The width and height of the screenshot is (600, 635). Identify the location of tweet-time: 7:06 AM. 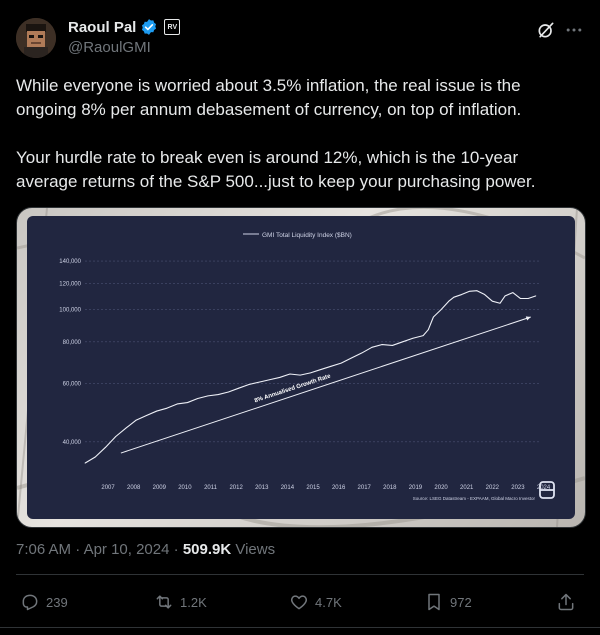
(43, 549).